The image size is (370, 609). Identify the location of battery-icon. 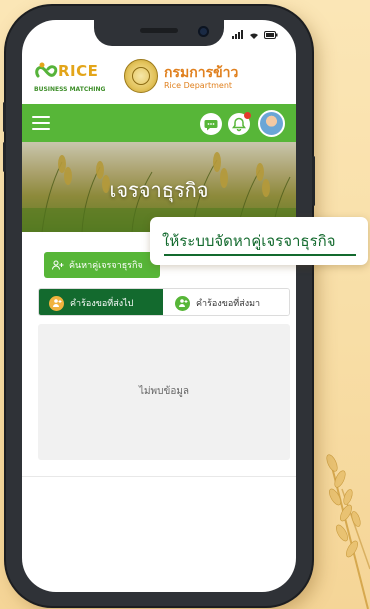
(271, 35).